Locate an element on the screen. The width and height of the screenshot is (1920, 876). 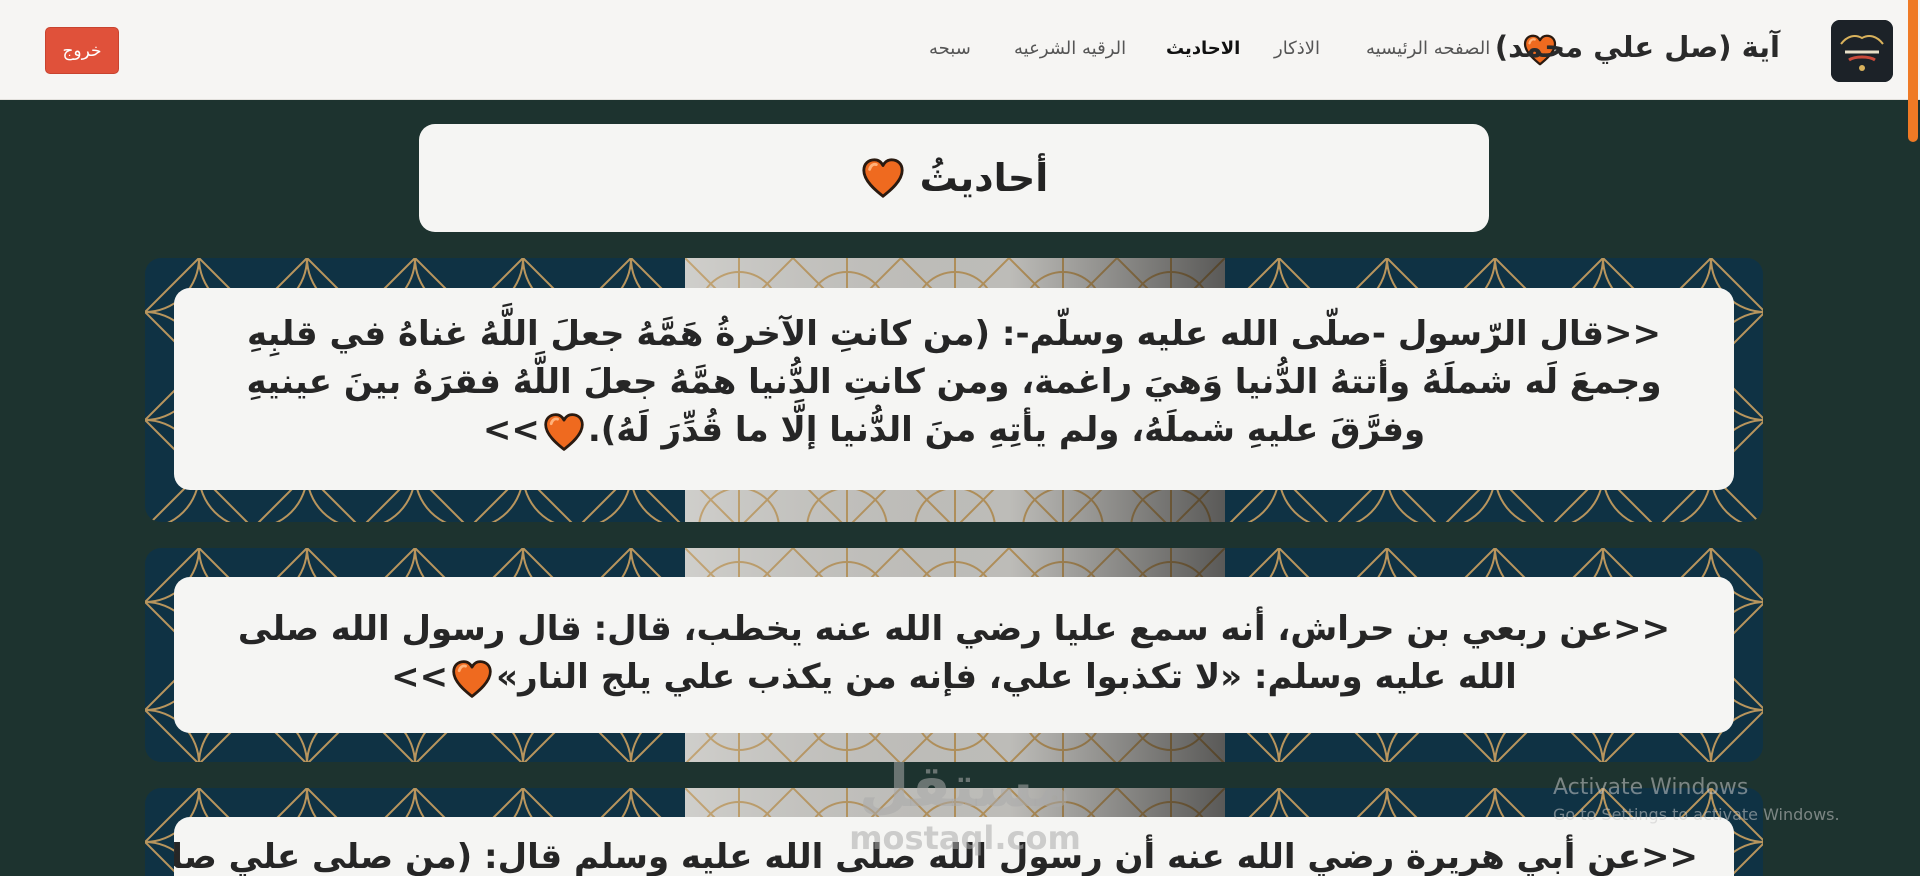
page-heading-card: أحاديثُ is located at coordinates (954, 178).